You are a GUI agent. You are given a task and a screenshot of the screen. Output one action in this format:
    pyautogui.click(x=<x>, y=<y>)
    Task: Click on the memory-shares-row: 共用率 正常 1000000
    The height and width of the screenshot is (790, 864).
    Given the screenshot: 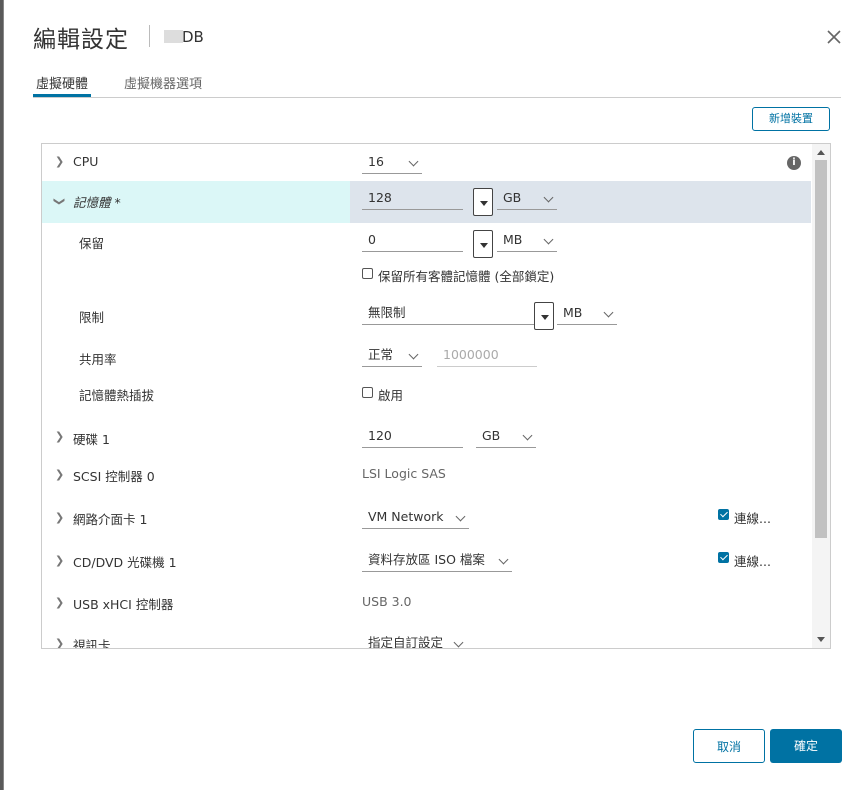 What is the action you would take?
    pyautogui.click(x=426, y=357)
    